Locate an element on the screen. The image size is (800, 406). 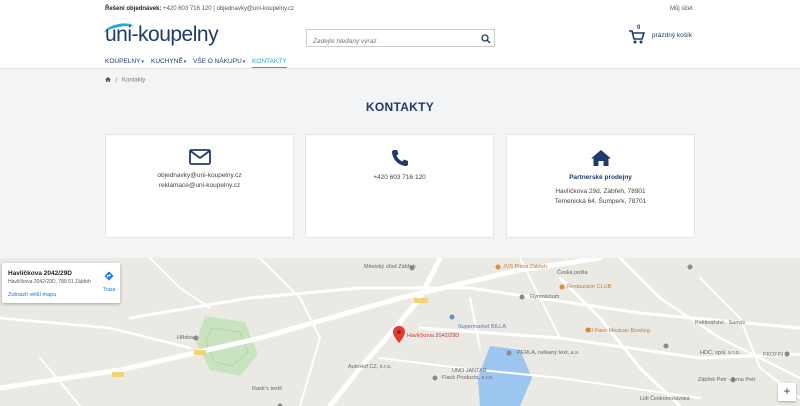
search-icon is located at coordinates (486, 39).